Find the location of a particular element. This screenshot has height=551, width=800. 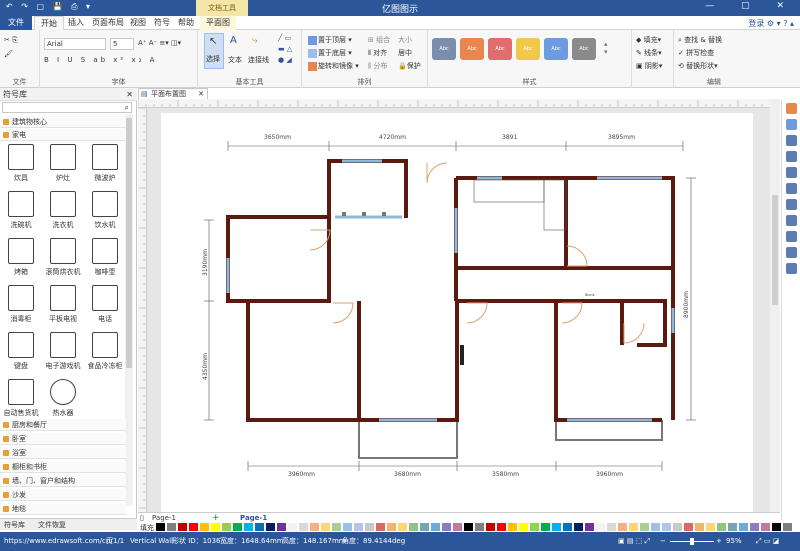

spell-check-button: ✓ 拼写检查 is located at coordinates (696, 53).